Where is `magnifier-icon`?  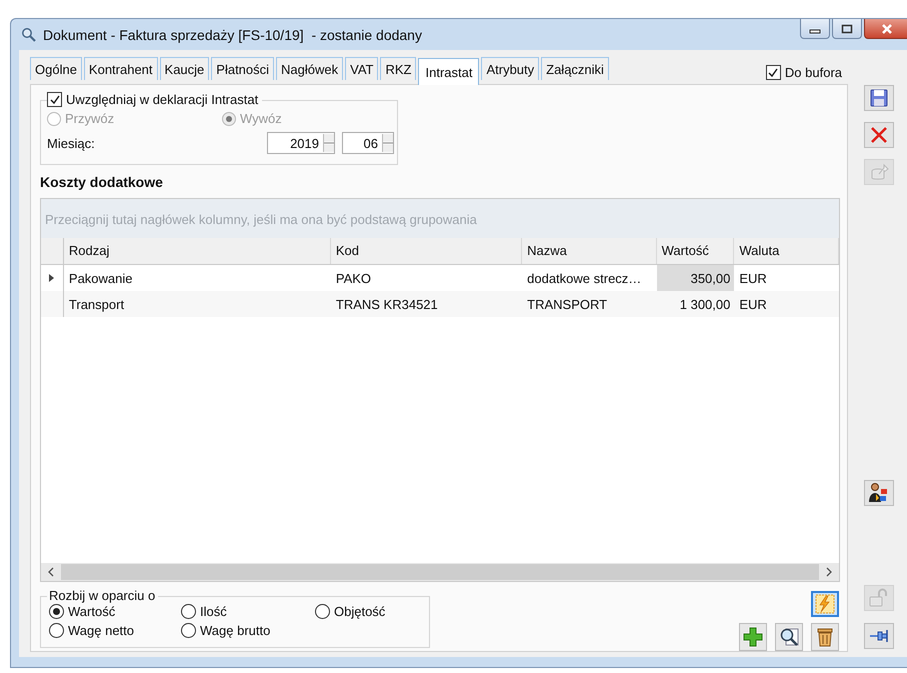
magnifier-icon is located at coordinates (789, 637).